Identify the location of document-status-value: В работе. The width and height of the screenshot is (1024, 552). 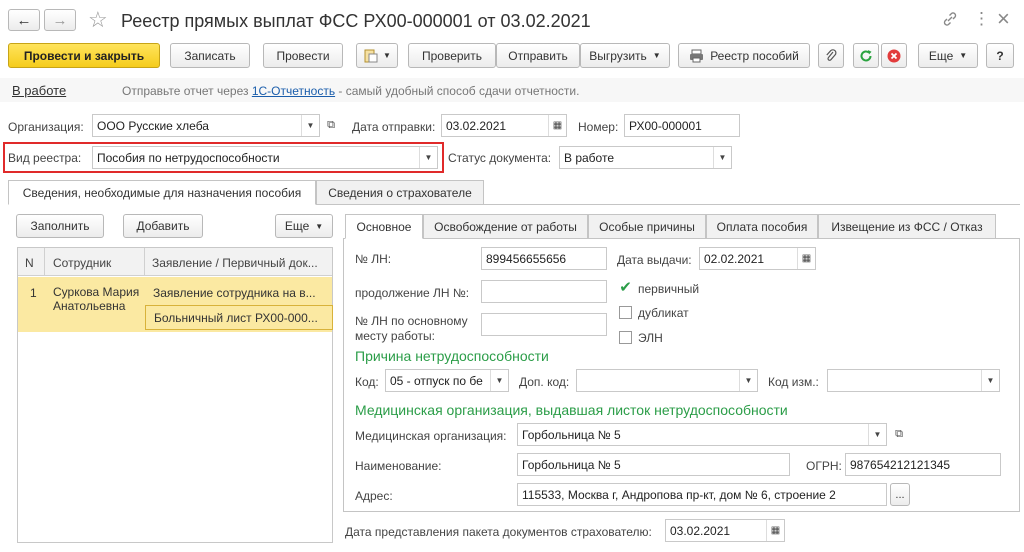
(589, 157).